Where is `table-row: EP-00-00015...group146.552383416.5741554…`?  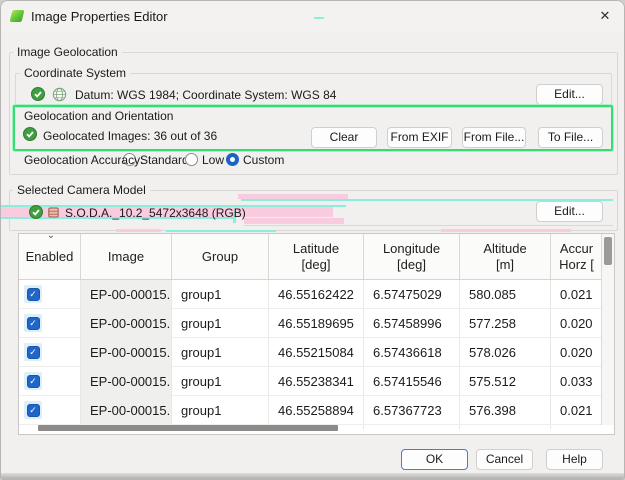 table-row: EP-00-00015...group146.552383416.5741554… is located at coordinates (310, 381).